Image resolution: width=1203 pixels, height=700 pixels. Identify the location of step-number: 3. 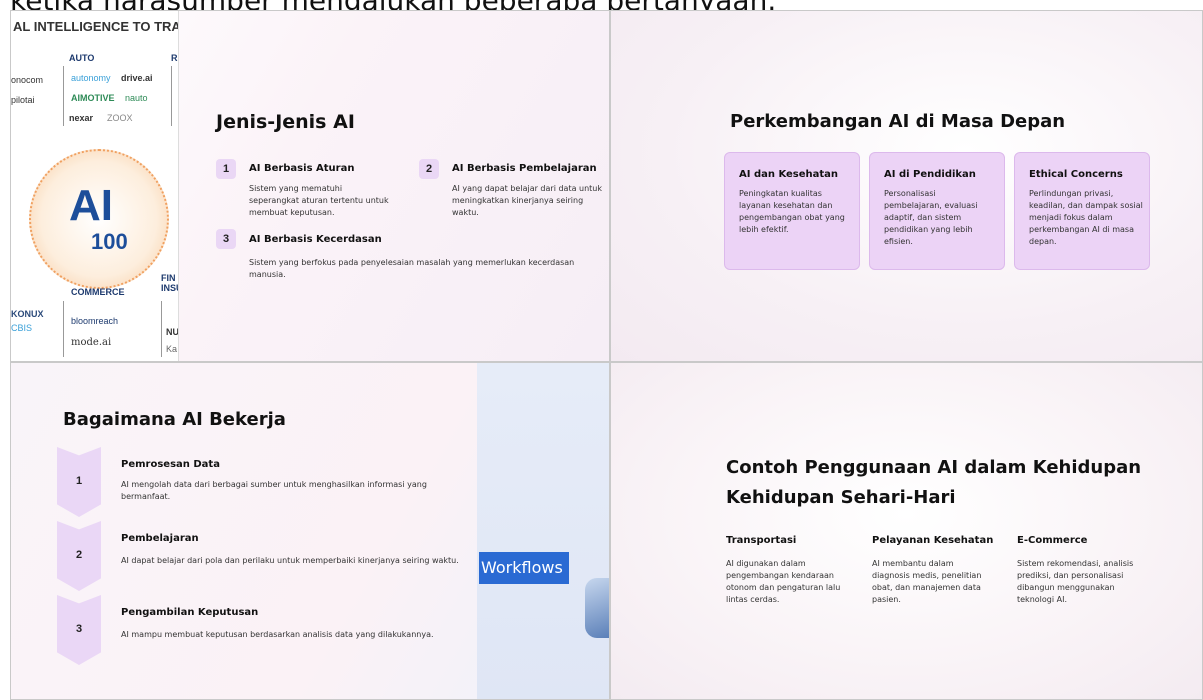
(79, 629).